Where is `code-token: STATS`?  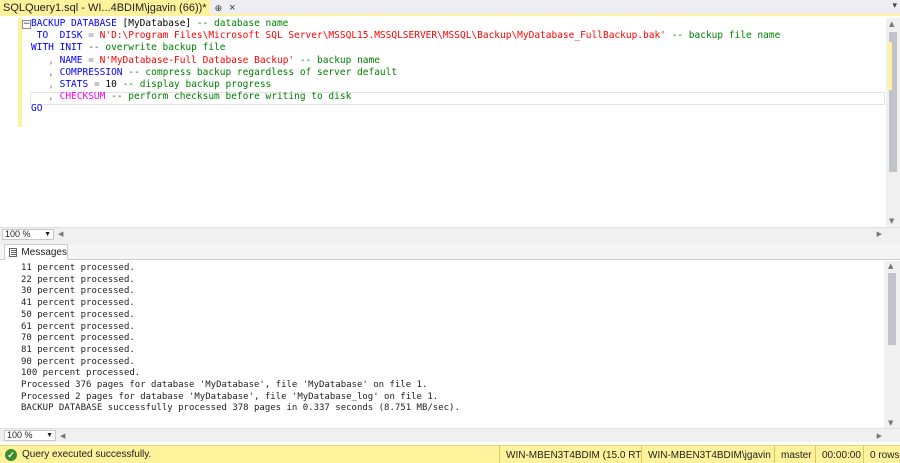 code-token: STATS is located at coordinates (76, 85).